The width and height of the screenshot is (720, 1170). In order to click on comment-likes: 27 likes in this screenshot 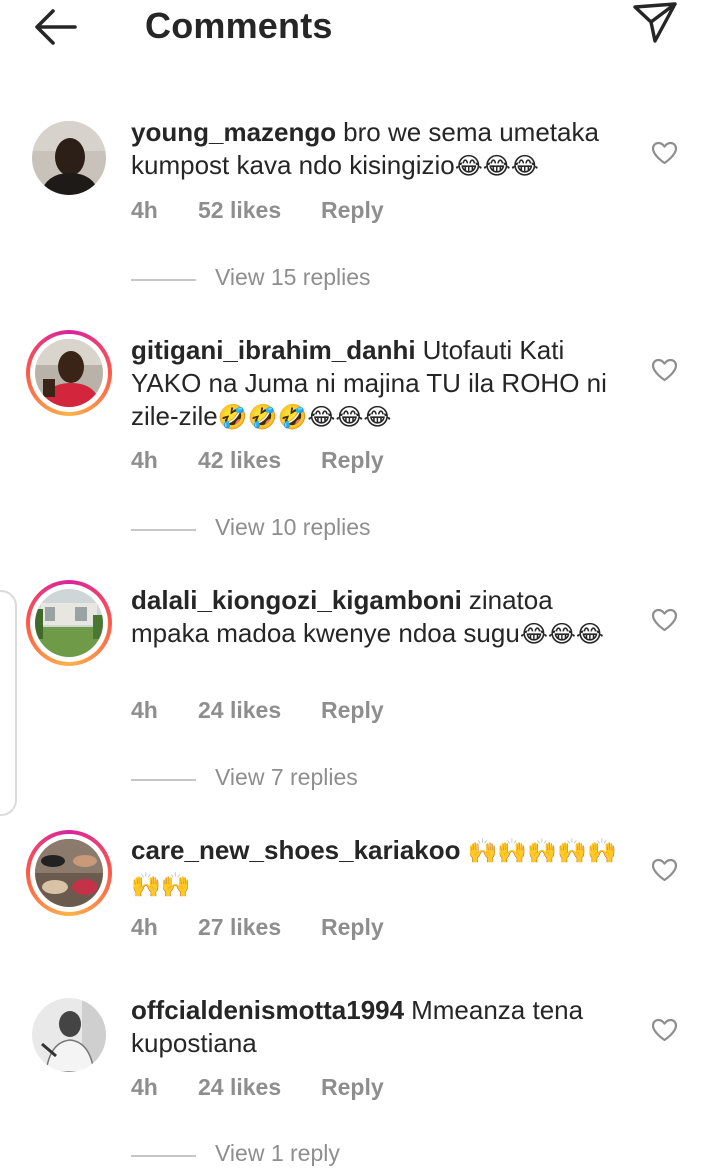, I will do `click(239, 927)`.